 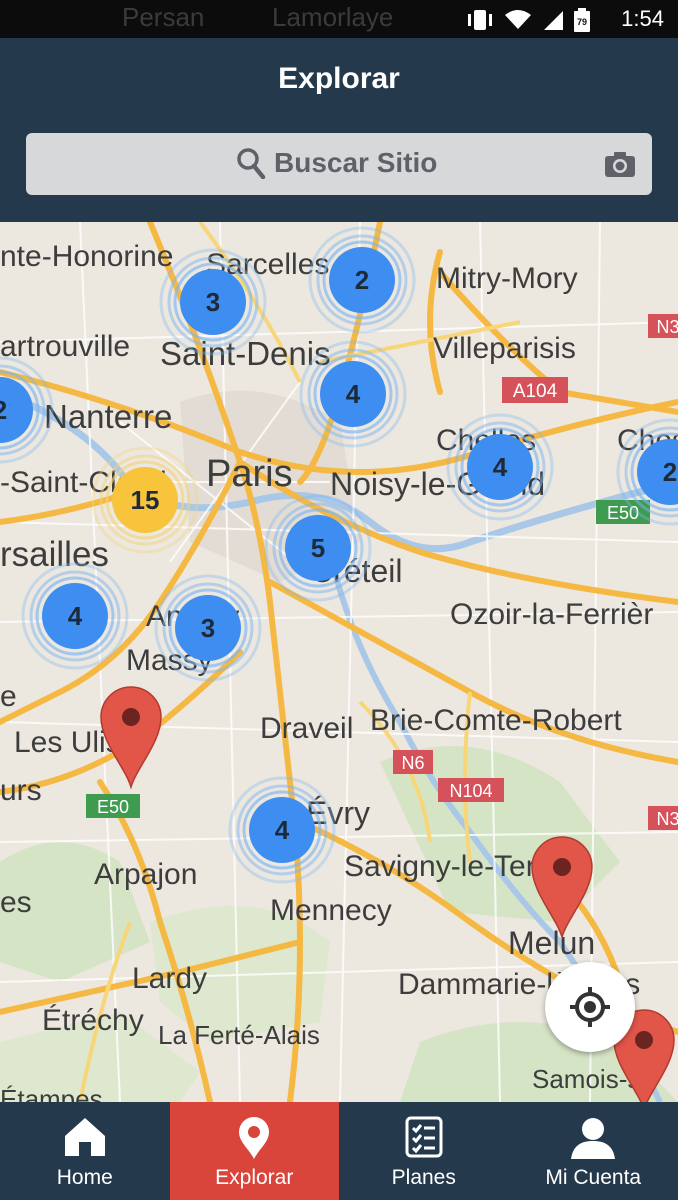 What do you see at coordinates (145, 874) in the screenshot?
I see `map-label: Arpajon` at bounding box center [145, 874].